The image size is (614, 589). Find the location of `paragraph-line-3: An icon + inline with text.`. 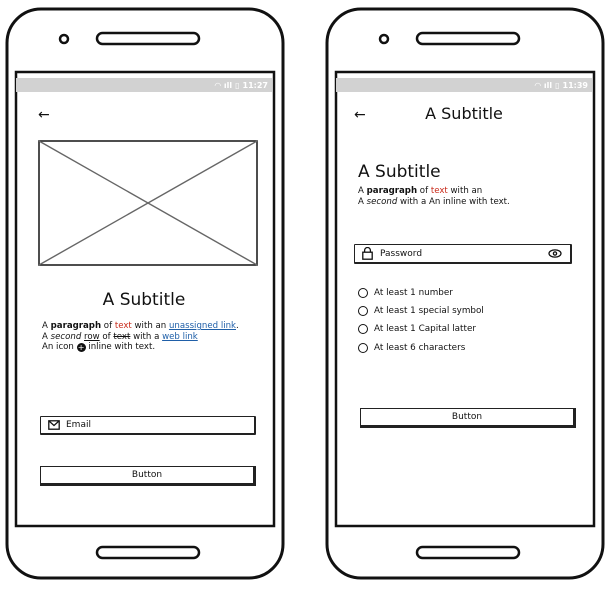

paragraph-line-3: An icon + inline with text. is located at coordinates (99, 347).